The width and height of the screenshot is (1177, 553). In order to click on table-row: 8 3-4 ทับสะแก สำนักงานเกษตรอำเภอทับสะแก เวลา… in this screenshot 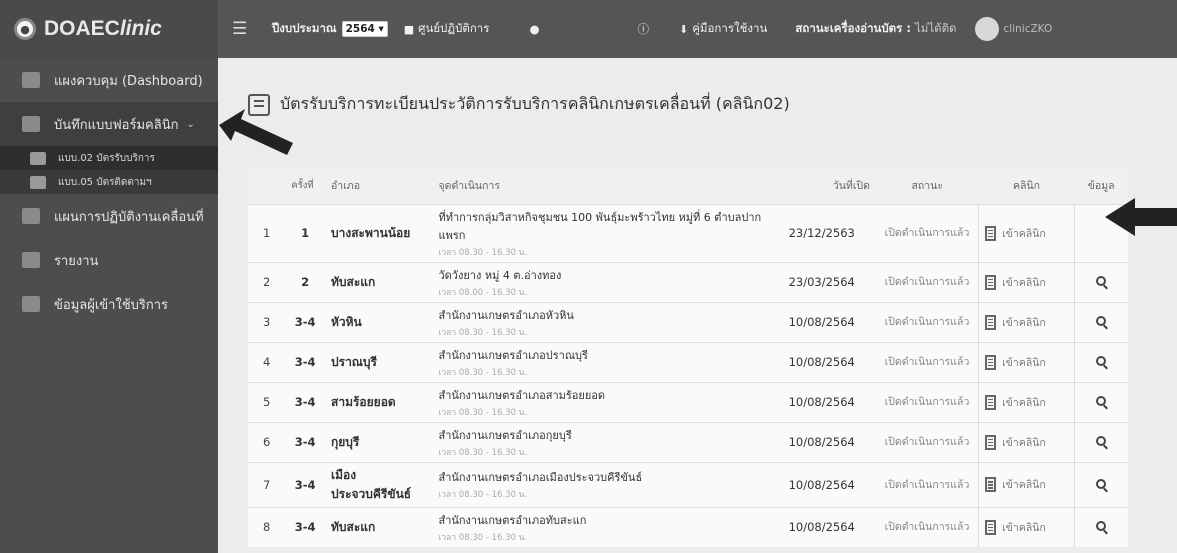, I will do `click(688, 526)`.